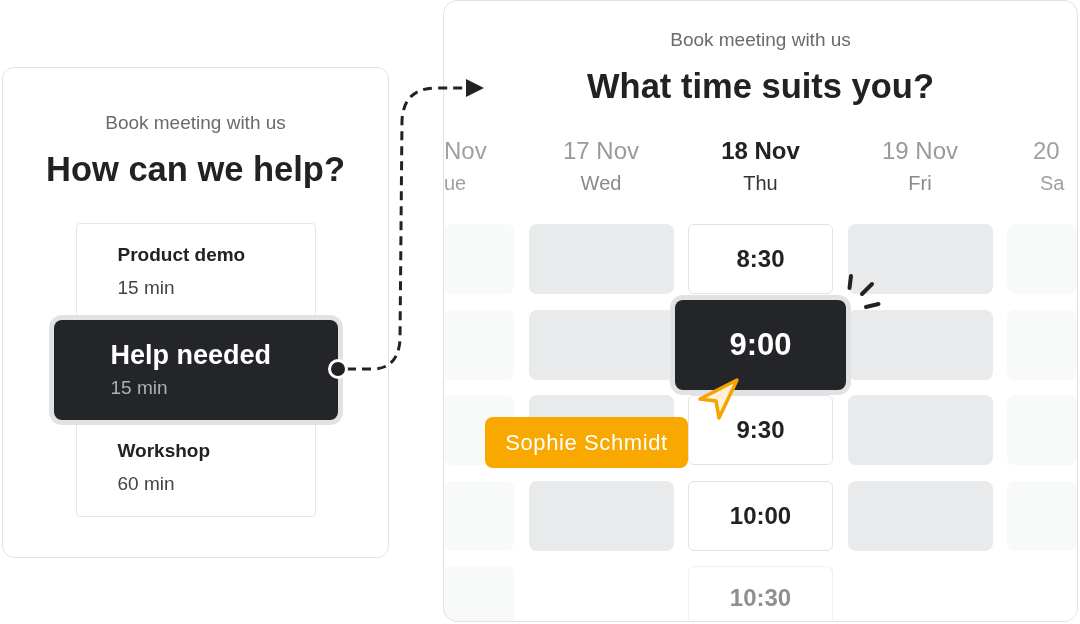  I want to click on cursor-arrow-icon, so click(718, 399).